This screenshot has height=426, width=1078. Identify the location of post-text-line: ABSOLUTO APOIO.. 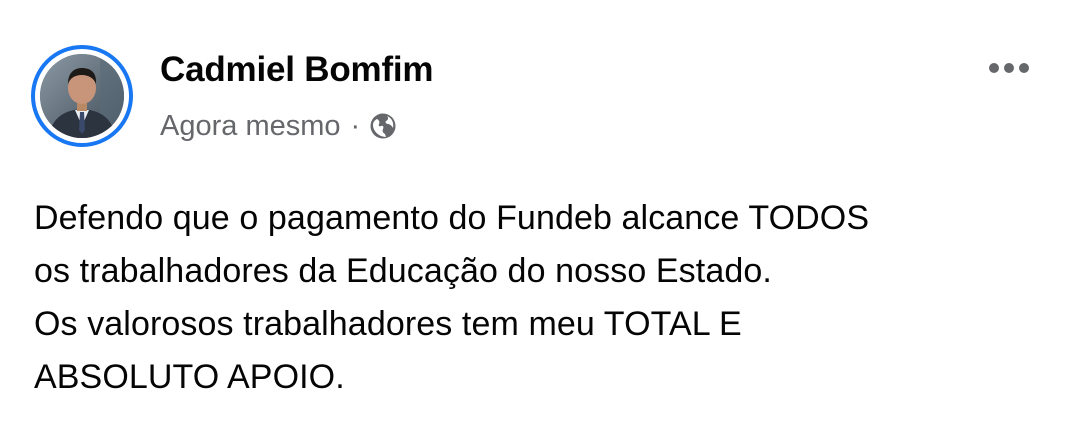
(189, 377).